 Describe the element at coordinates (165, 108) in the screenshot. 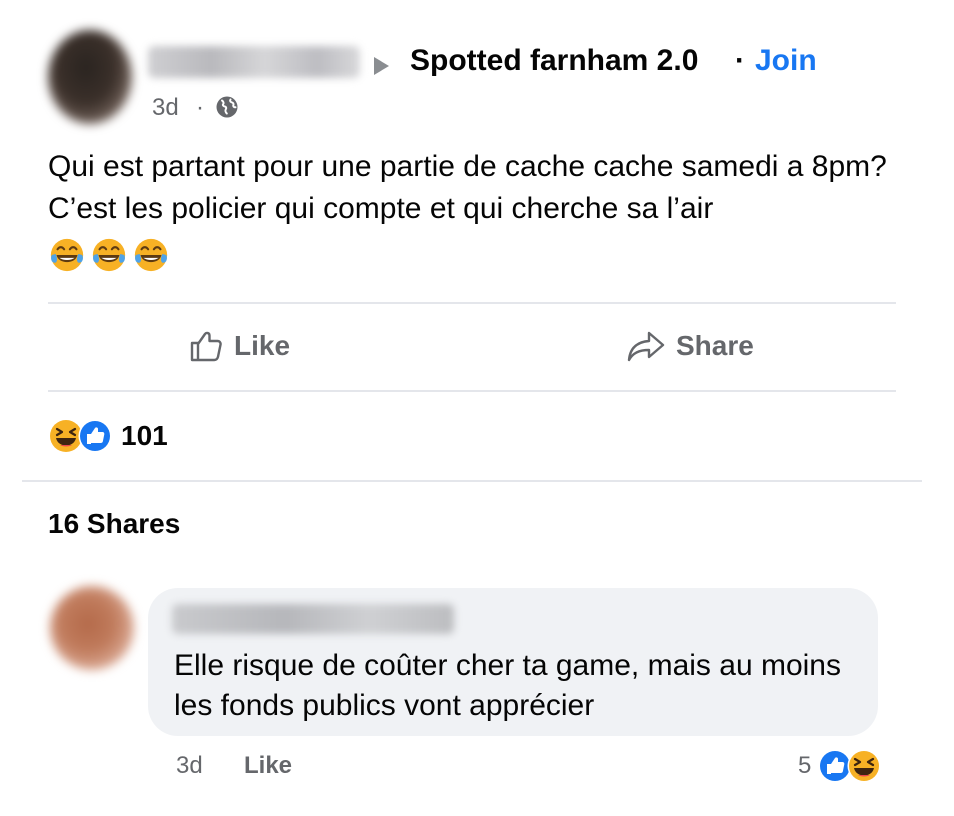

I see `post-timestamp: 3d` at that location.